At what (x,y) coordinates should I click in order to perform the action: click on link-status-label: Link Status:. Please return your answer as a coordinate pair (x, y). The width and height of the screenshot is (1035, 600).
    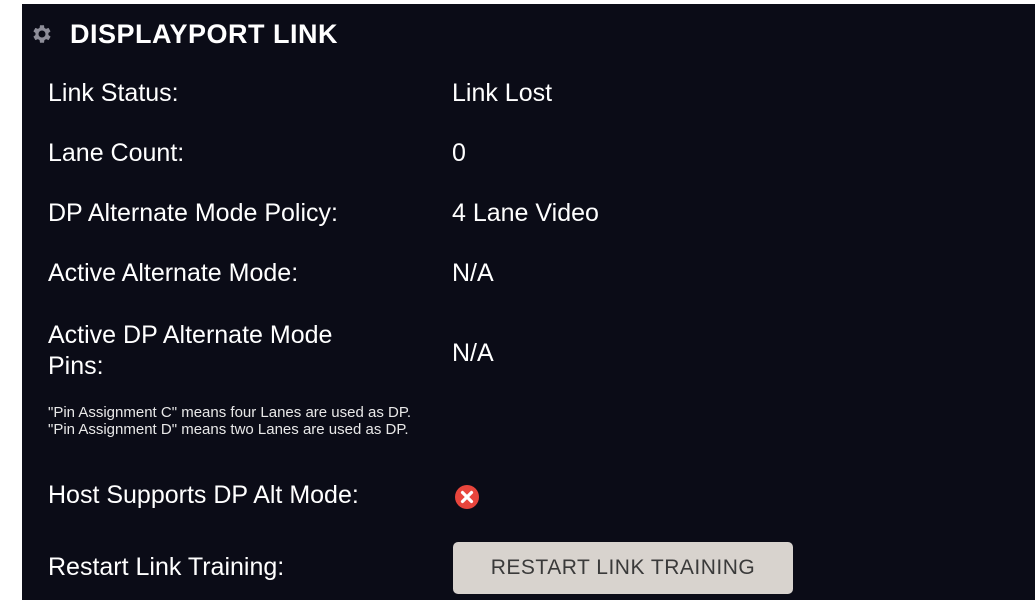
    Looking at the image, I should click on (113, 93).